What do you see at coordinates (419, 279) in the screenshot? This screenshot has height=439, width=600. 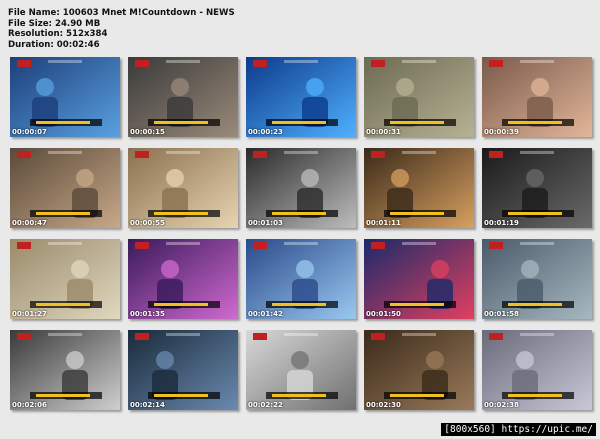 I see `video-thumbnail: 00:01:50` at bounding box center [419, 279].